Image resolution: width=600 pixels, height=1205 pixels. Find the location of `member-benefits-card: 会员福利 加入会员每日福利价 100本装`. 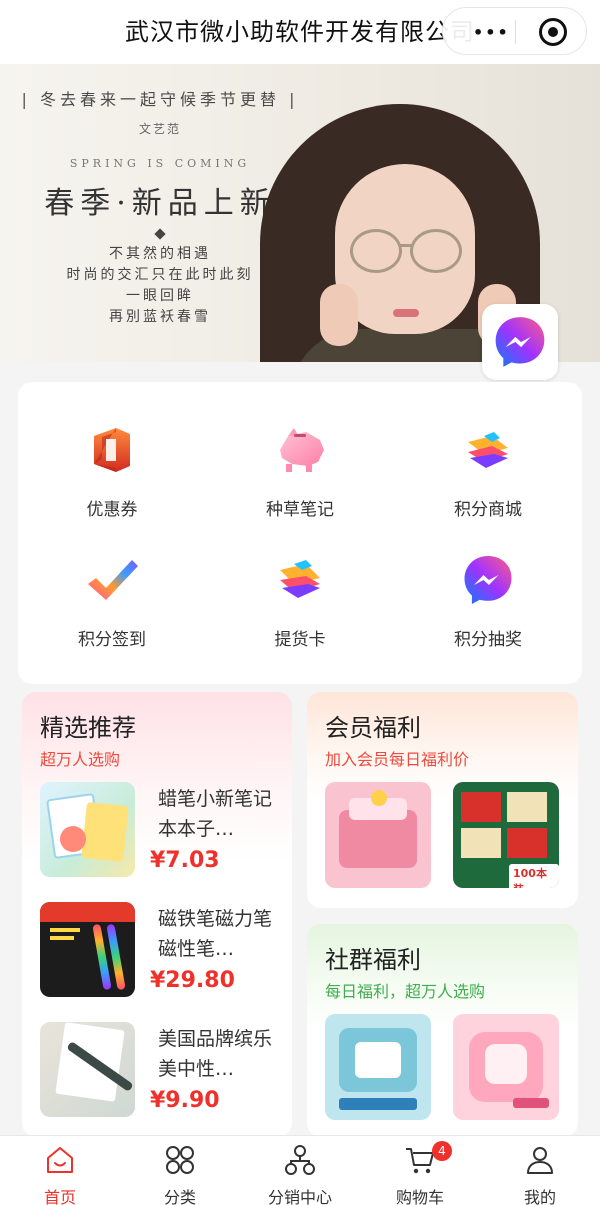

member-benefits-card: 会员福利 加入会员每日福利价 100本装 is located at coordinates (442, 800).